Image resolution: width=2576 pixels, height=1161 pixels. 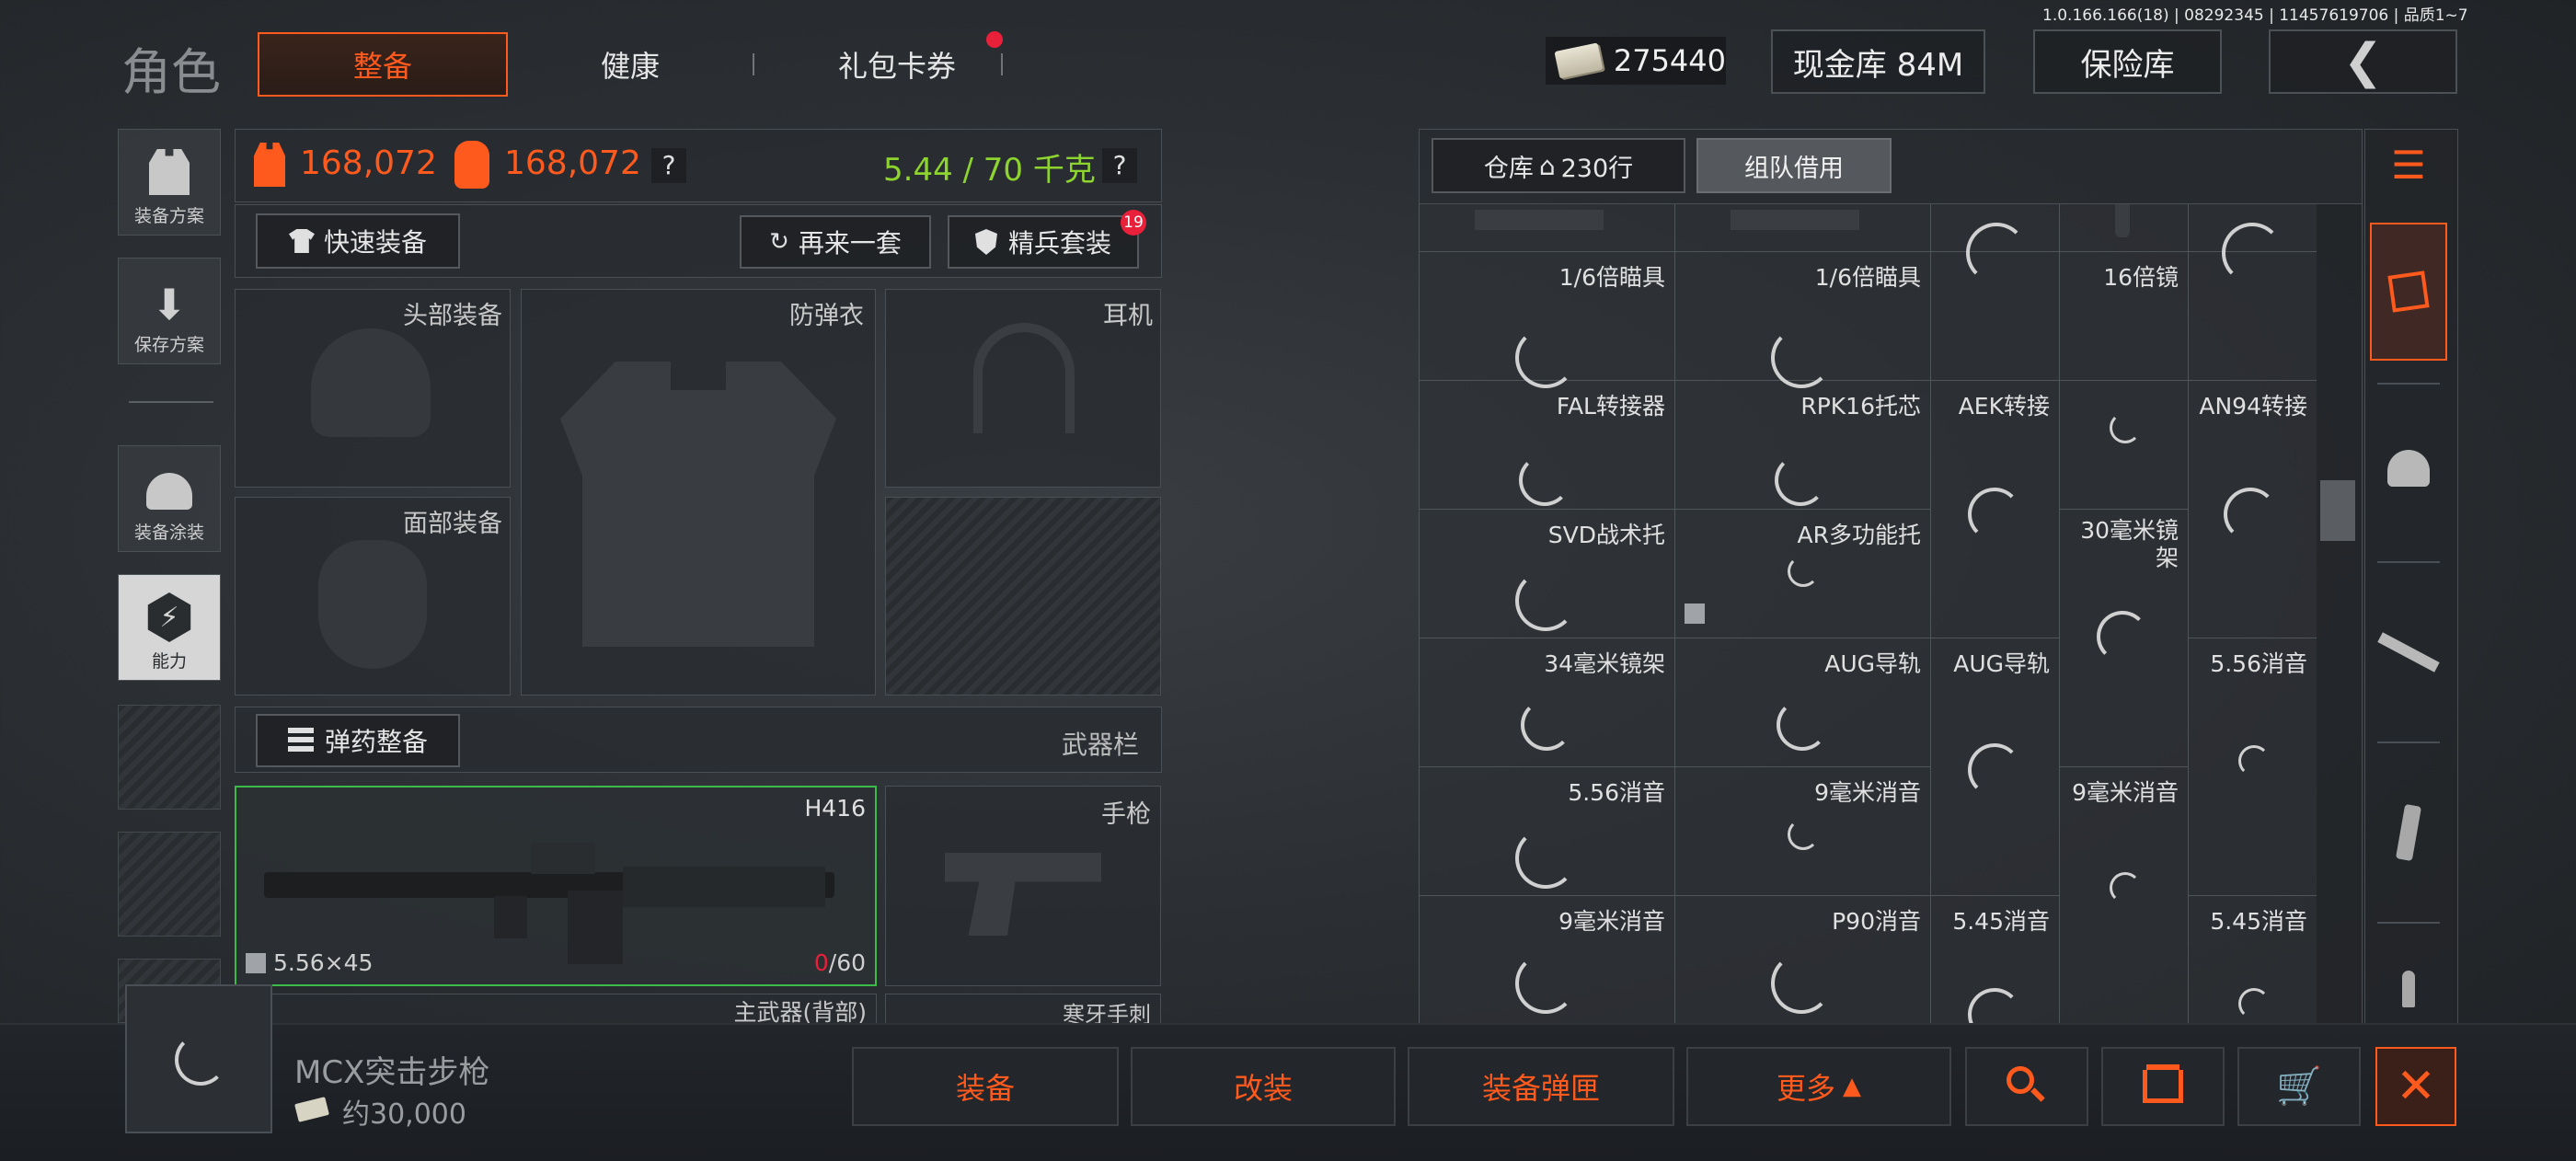 I want to click on home-icon: ⌂, so click(x=1547, y=165).